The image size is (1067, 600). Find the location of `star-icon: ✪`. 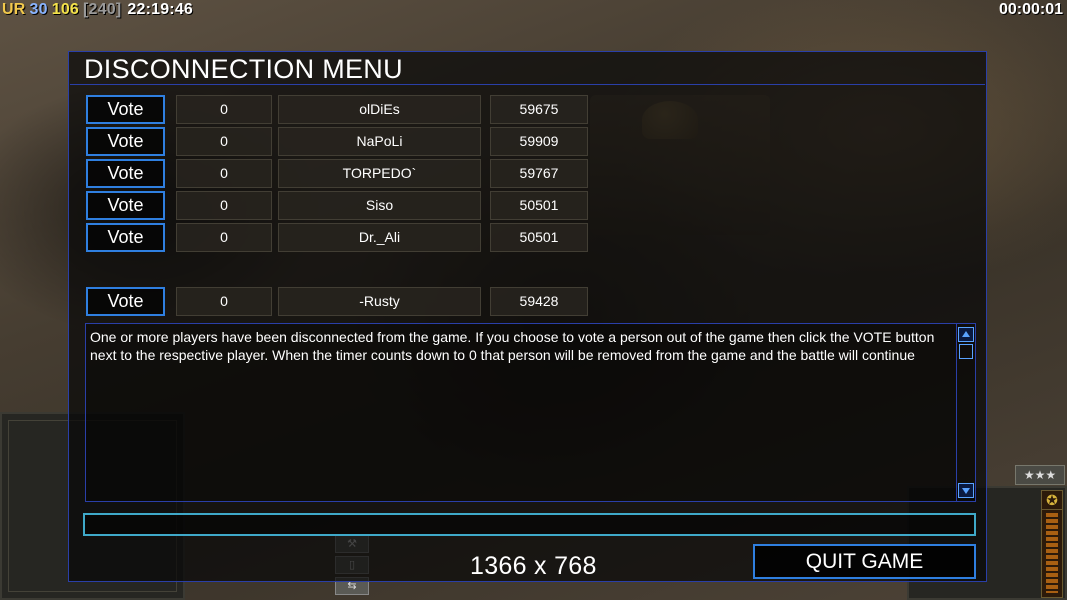

star-icon: ✪ is located at coordinates (1052, 500).